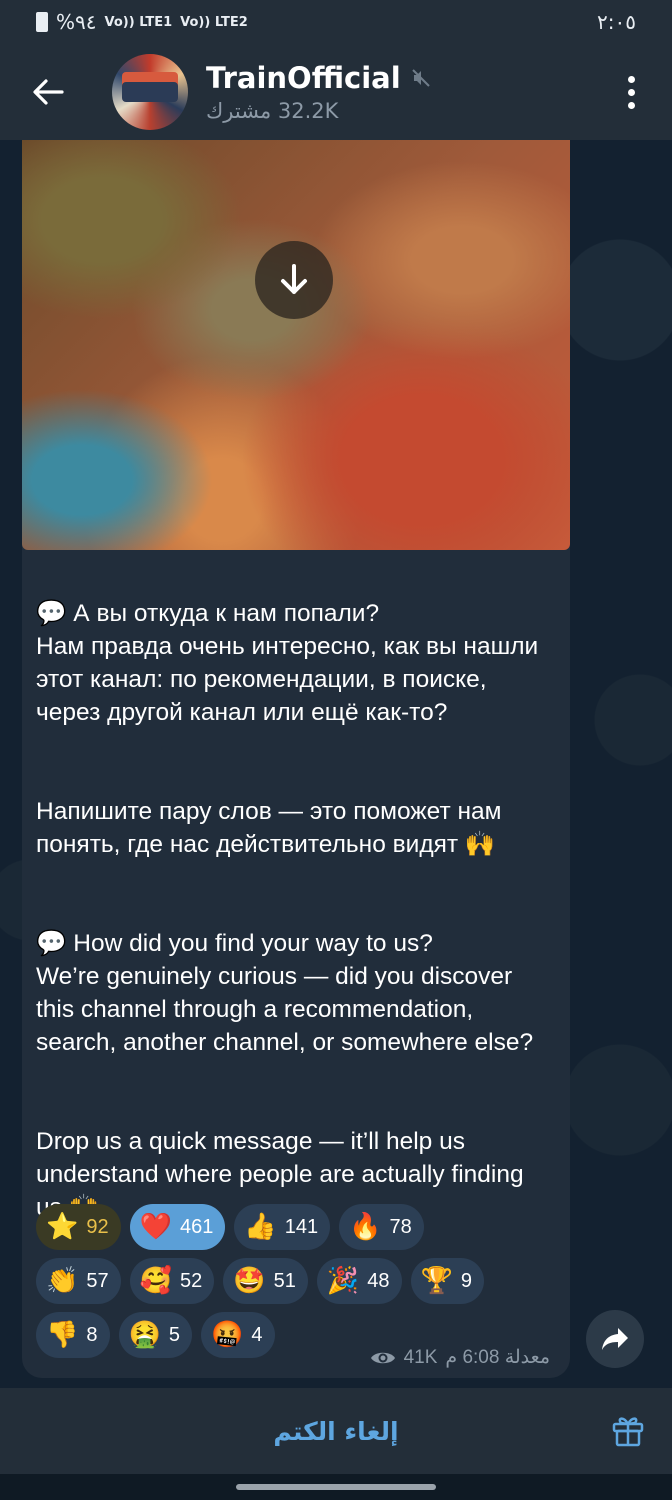  I want to click on star-icon: ⭐, so click(62, 1227).